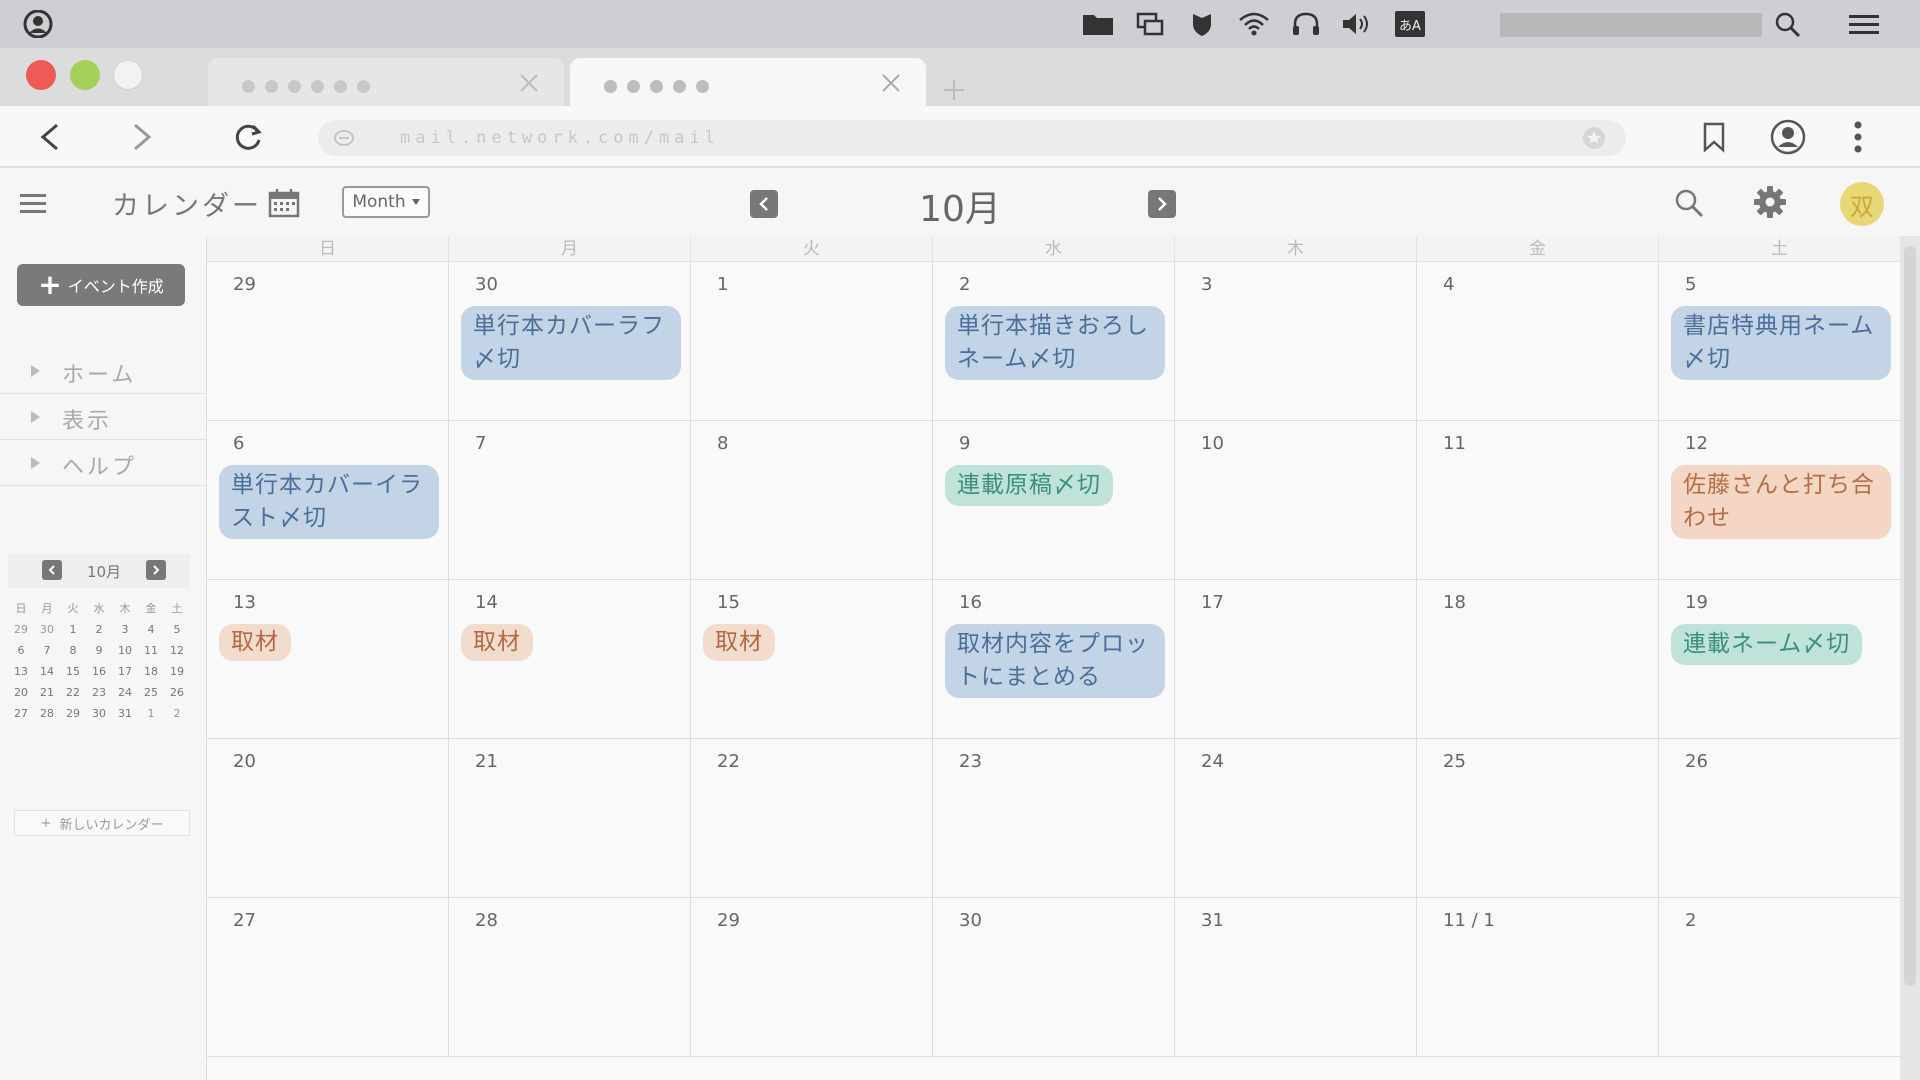  What do you see at coordinates (1029, 485) in the screenshot?
I see `event-chip: 連載原稿〆切` at bounding box center [1029, 485].